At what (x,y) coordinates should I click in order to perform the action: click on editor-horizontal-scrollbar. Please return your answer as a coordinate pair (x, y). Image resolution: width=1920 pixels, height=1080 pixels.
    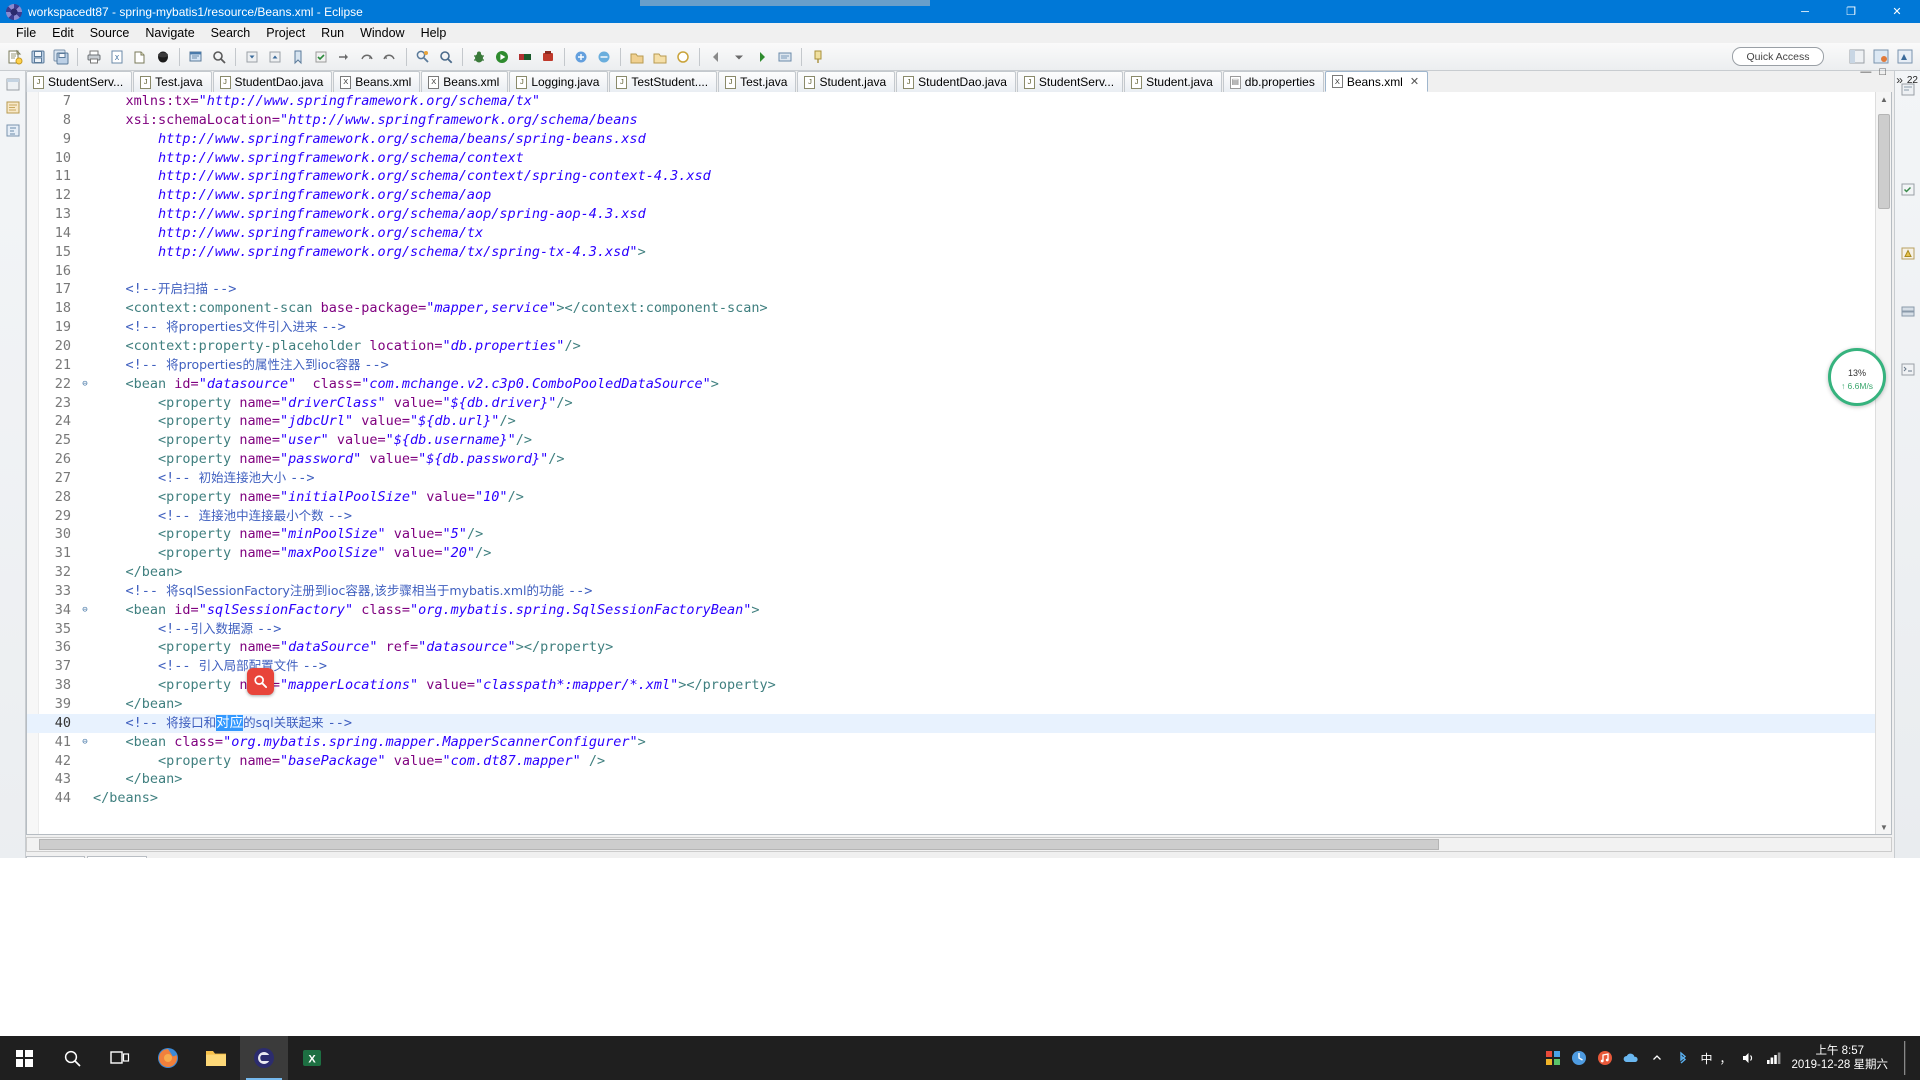
    Looking at the image, I should click on (959, 844).